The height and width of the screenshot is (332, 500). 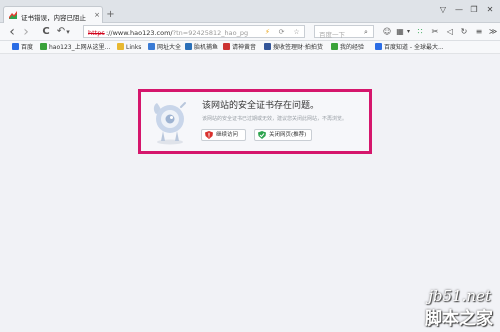 I want to click on bookmark-label: 胎机捕鱼, so click(x=206, y=47).